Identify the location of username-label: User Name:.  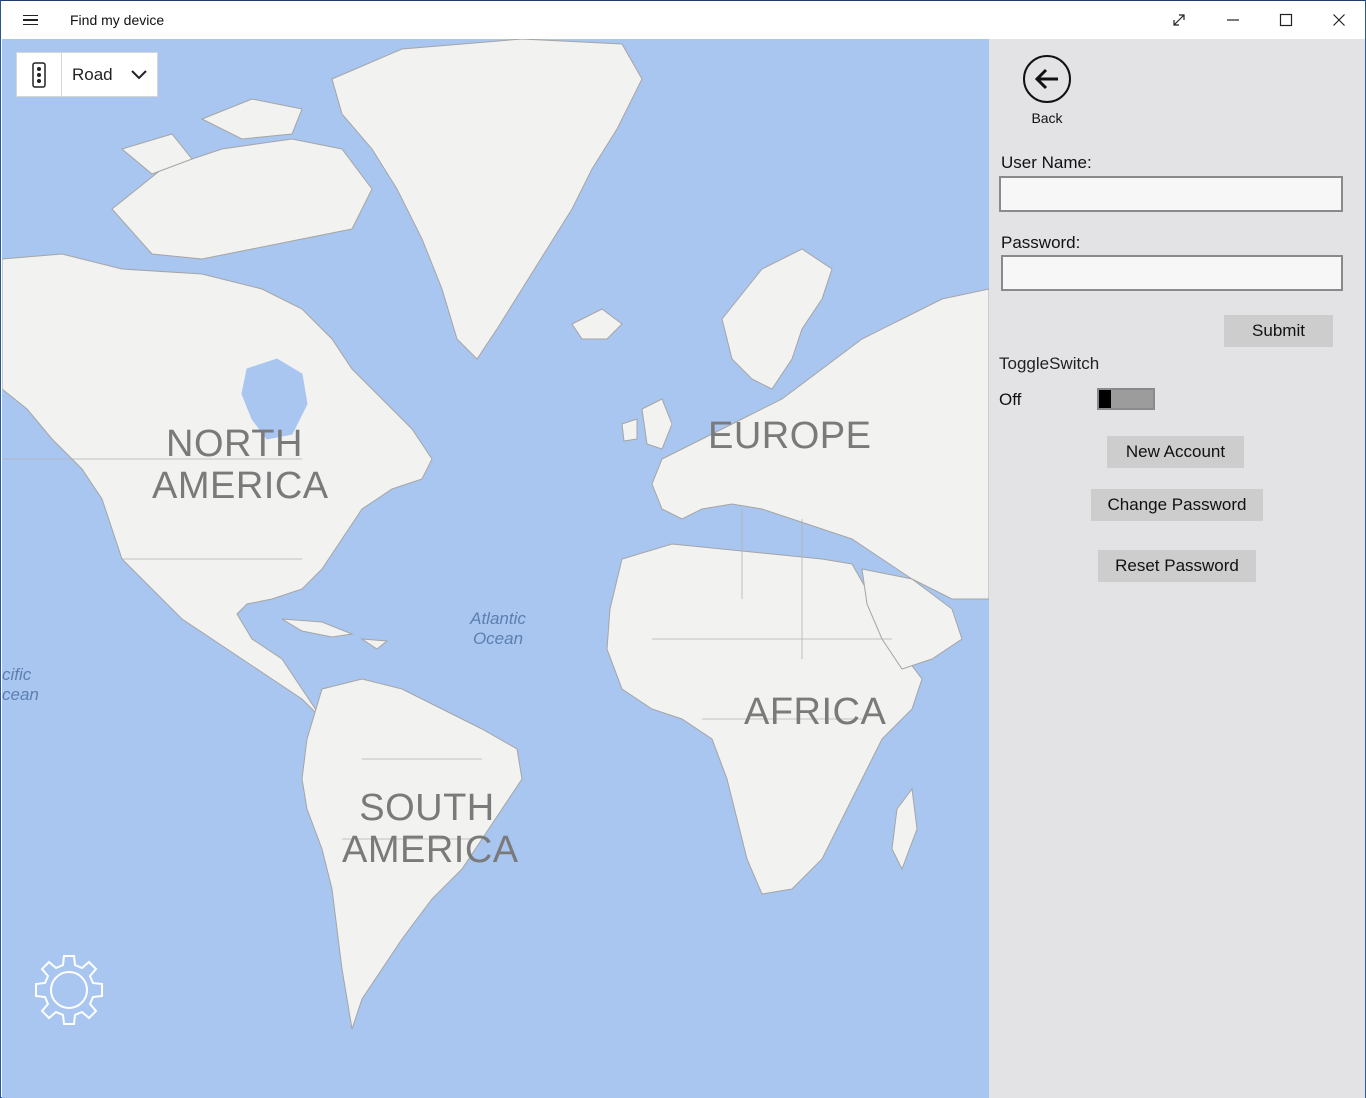
(1046, 162).